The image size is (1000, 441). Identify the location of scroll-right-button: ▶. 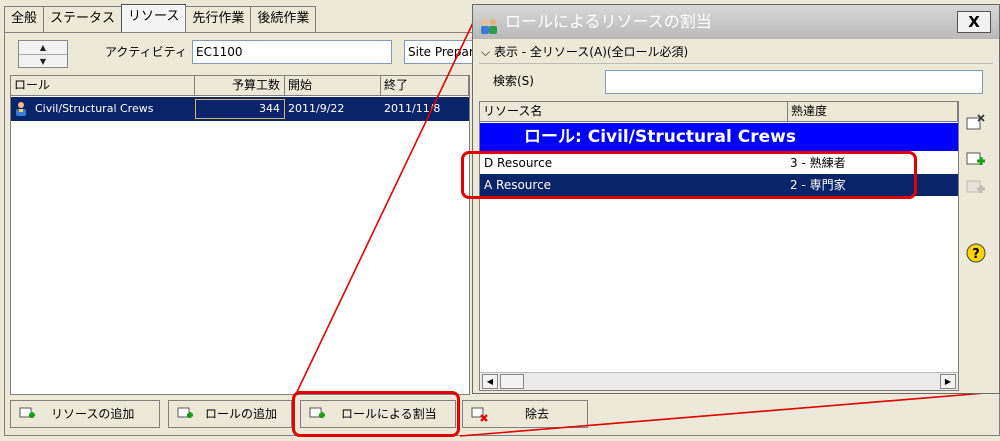
(948, 381).